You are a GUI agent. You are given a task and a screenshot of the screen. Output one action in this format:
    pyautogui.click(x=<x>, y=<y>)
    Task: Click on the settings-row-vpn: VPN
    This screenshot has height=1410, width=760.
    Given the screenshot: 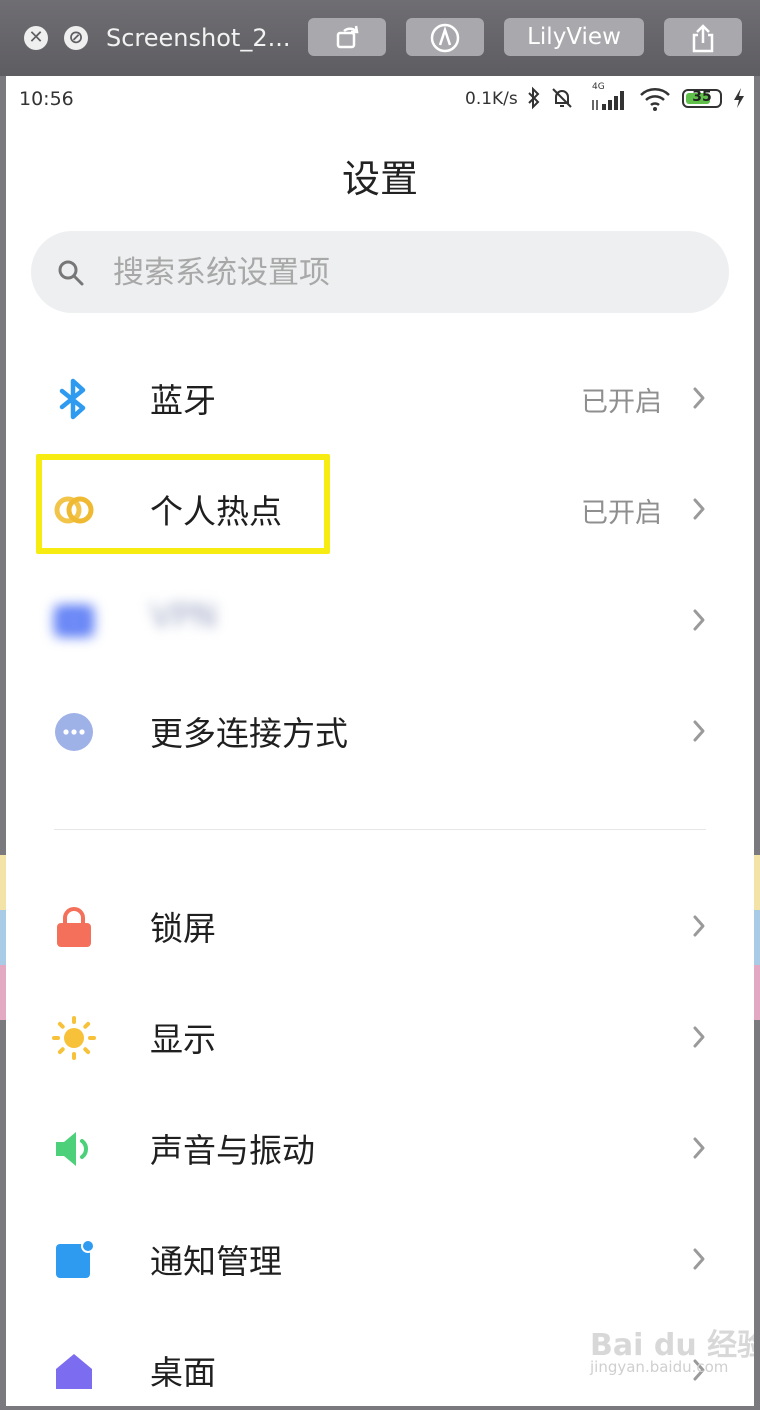 What is the action you would take?
    pyautogui.click(x=380, y=621)
    